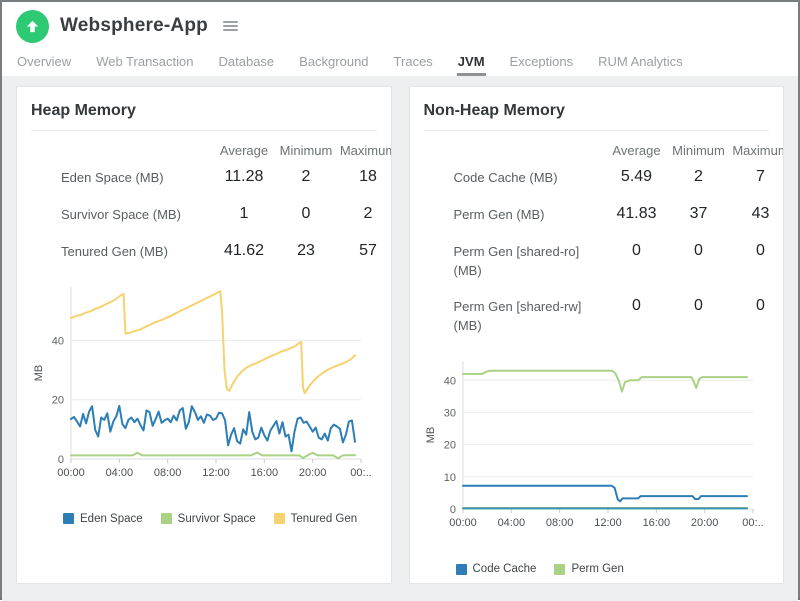  What do you see at coordinates (226, 214) in the screenshot?
I see `table-row-survivor-space-mb: Survivor Space (MB) 1 0 2` at bounding box center [226, 214].